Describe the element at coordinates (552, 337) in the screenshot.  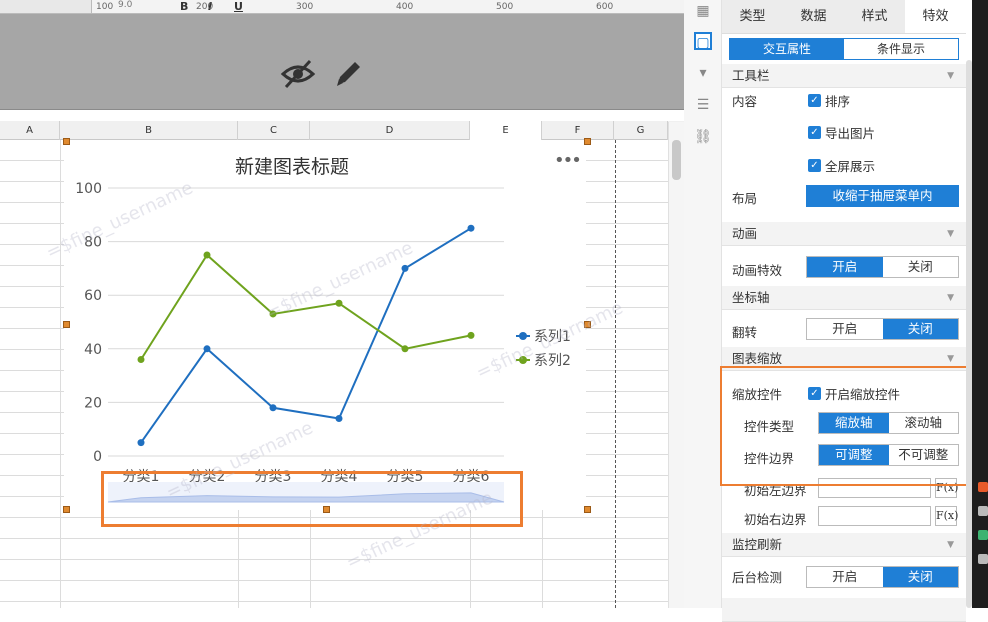
I see `legend-label-1: 系列1` at that location.